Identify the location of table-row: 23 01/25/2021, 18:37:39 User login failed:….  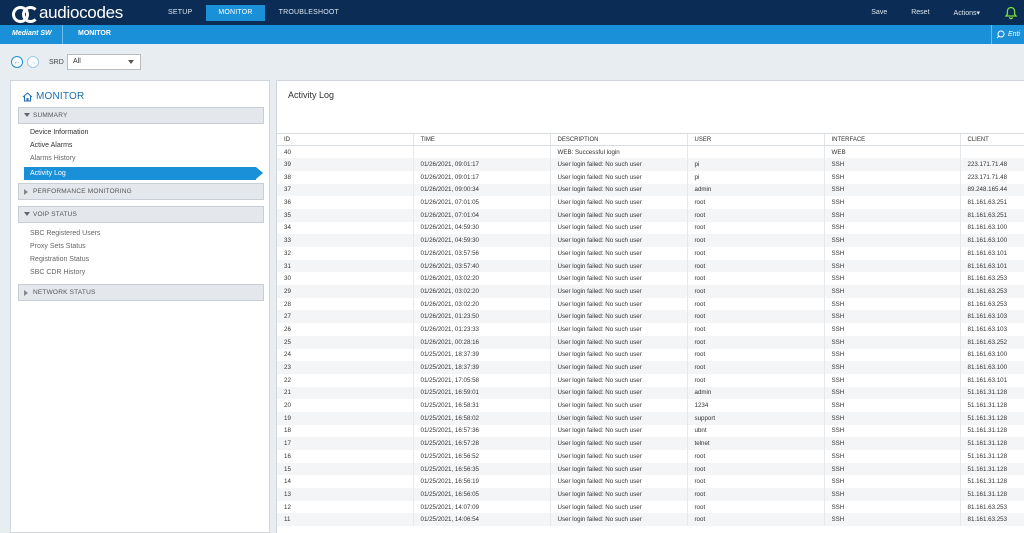
(650, 367).